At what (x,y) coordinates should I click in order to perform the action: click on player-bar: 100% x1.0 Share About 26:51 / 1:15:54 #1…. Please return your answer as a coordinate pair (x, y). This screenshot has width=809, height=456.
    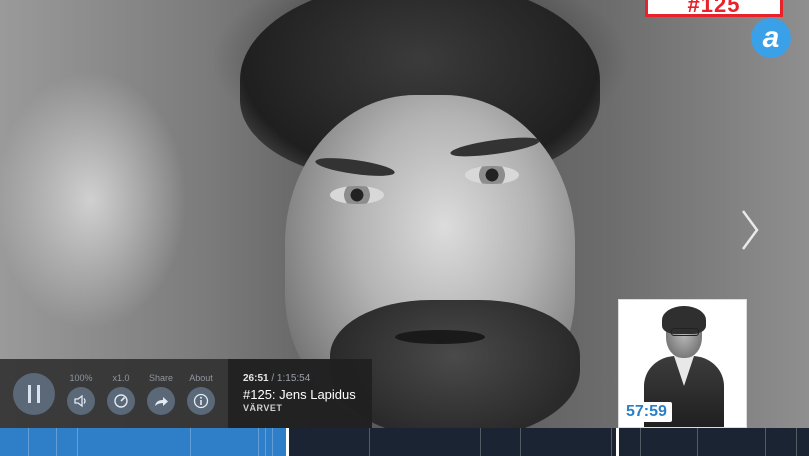
    Looking at the image, I should click on (186, 393).